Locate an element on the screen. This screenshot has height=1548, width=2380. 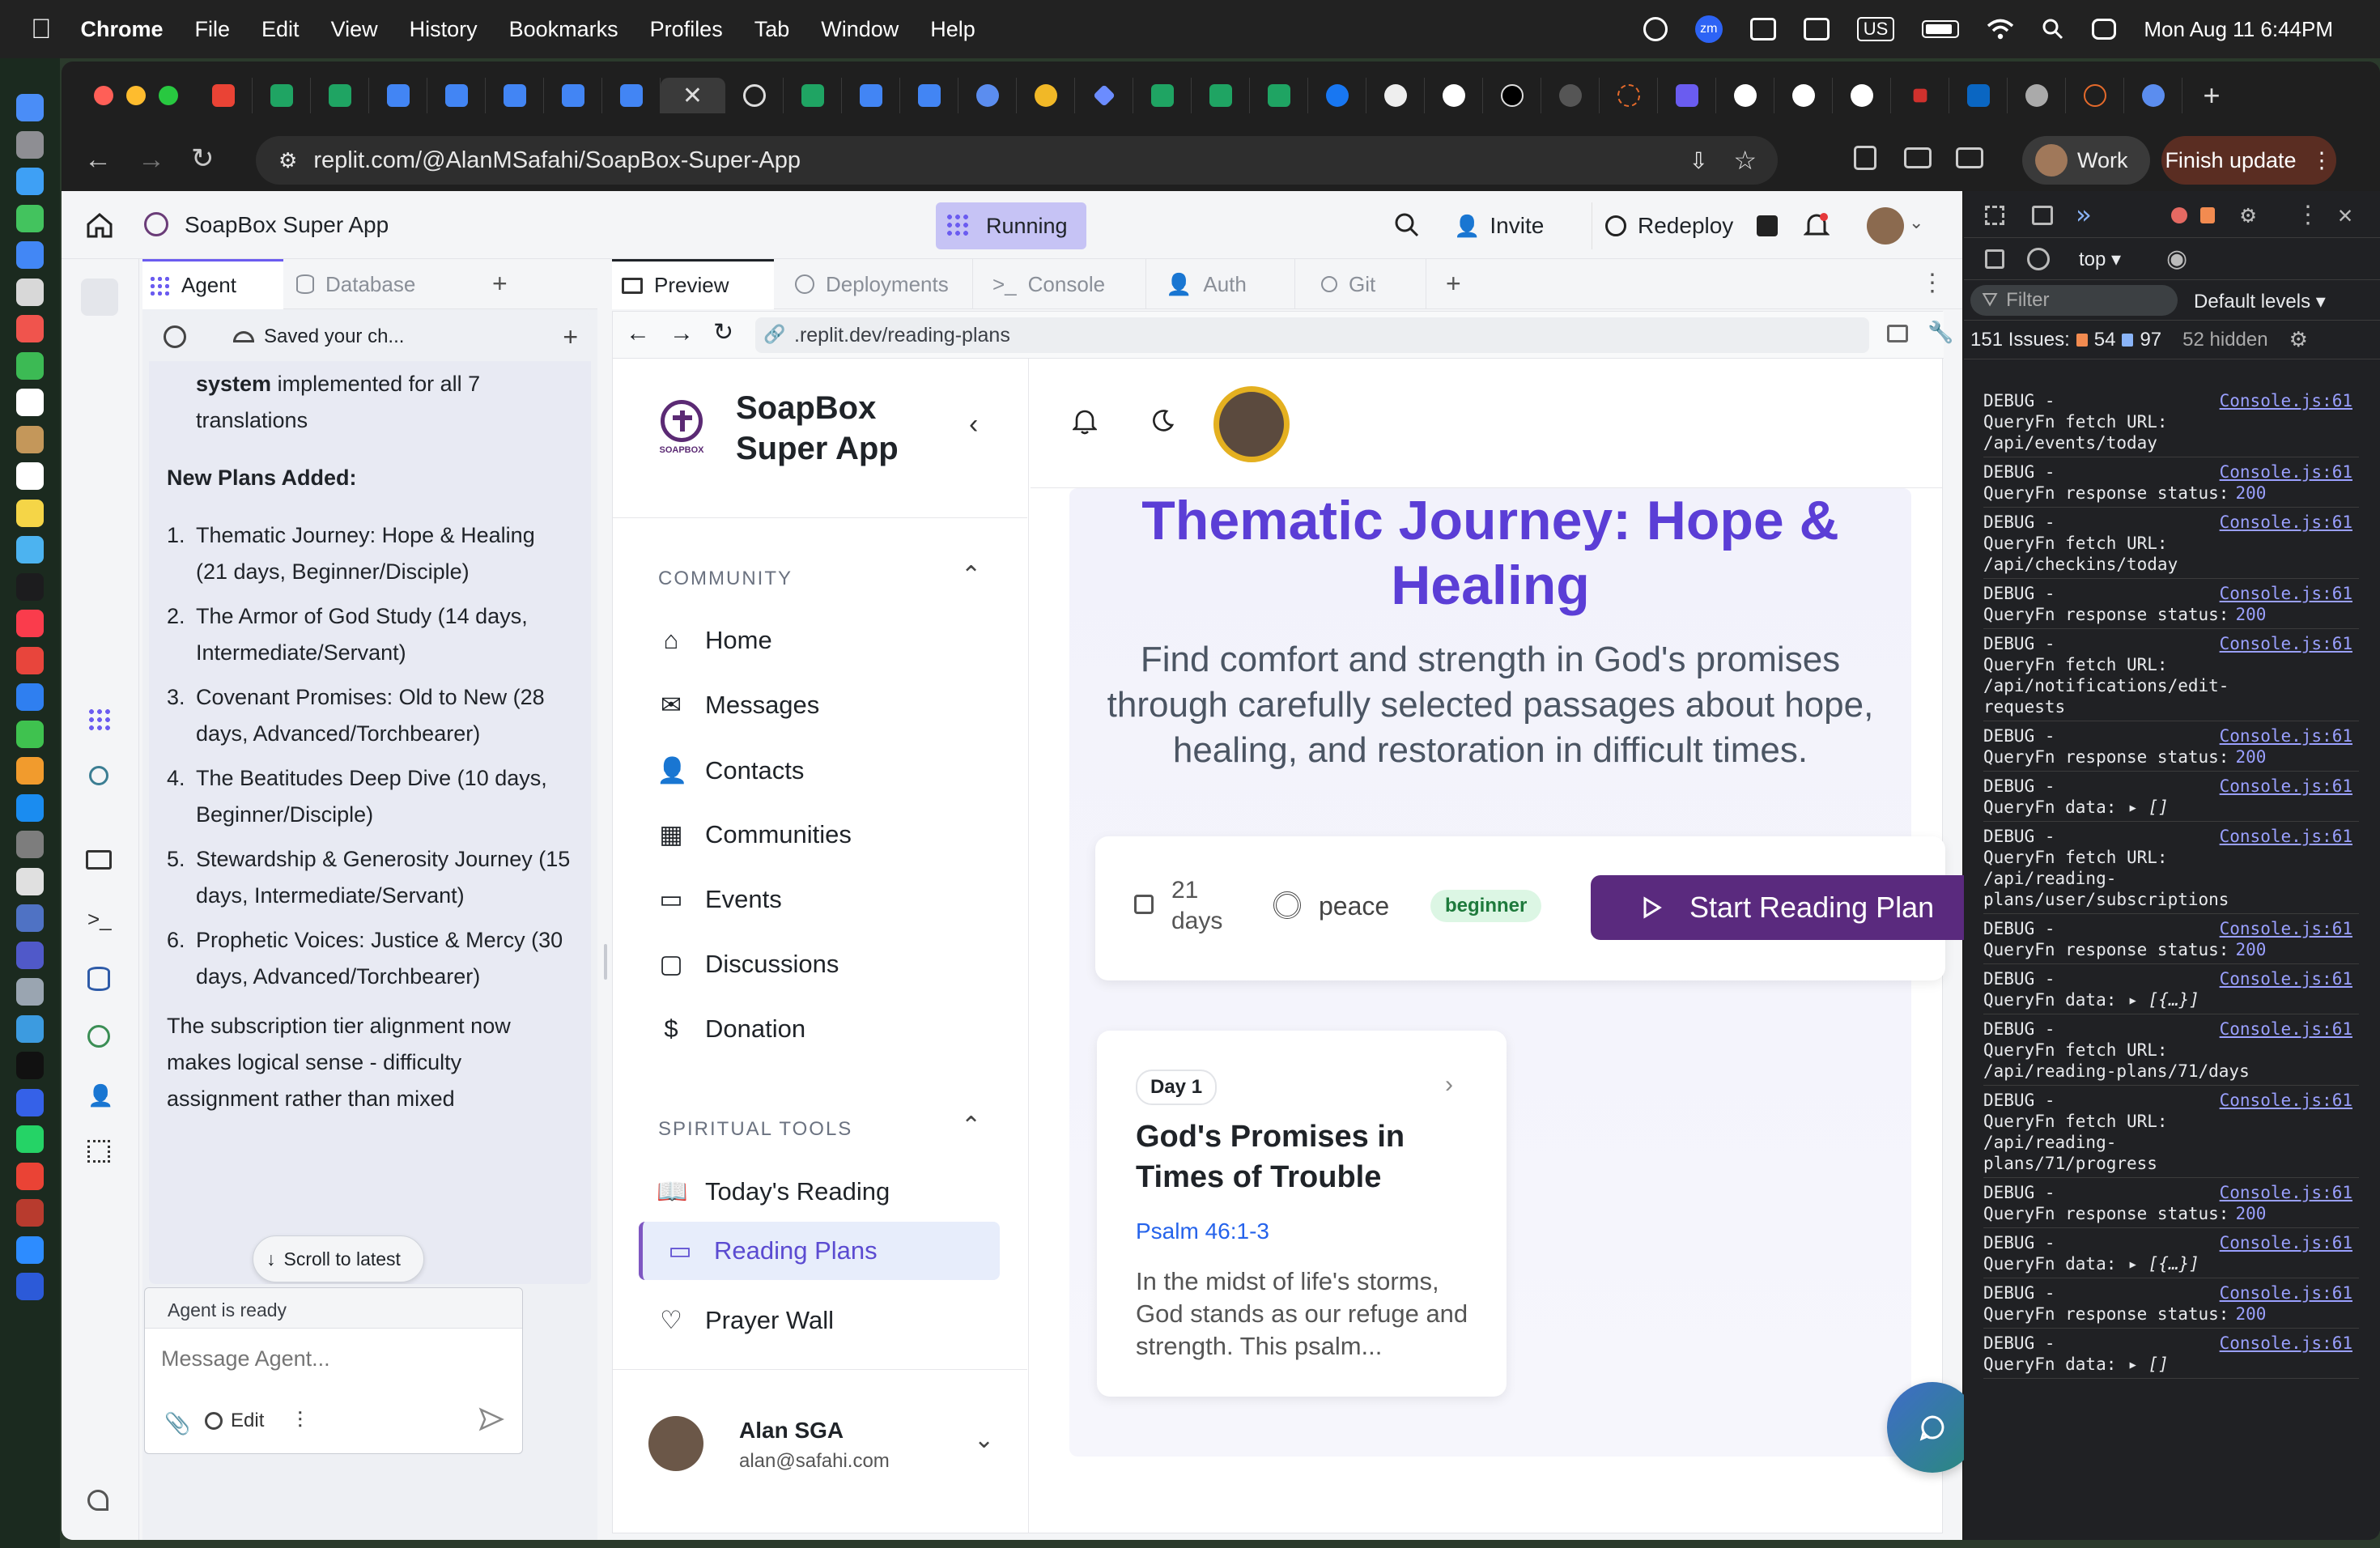
git-icon is located at coordinates (99, 775).